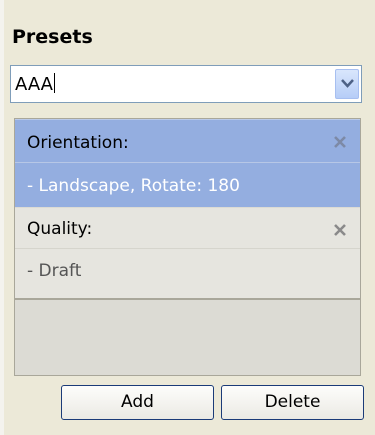  I want to click on text-caret, so click(54, 83).